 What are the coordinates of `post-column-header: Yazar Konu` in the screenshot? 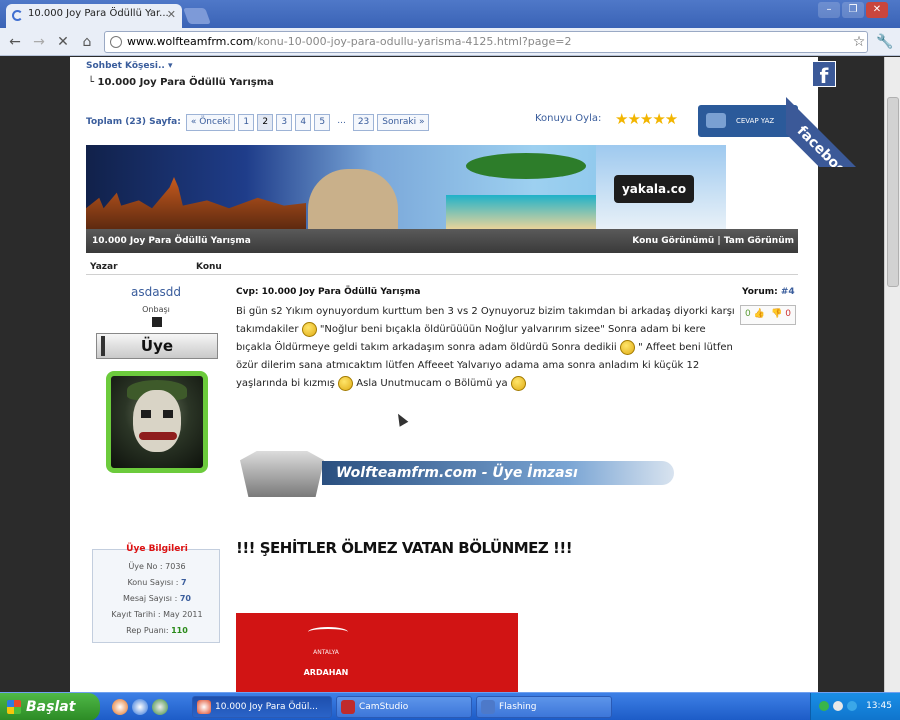 It's located at (442, 268).